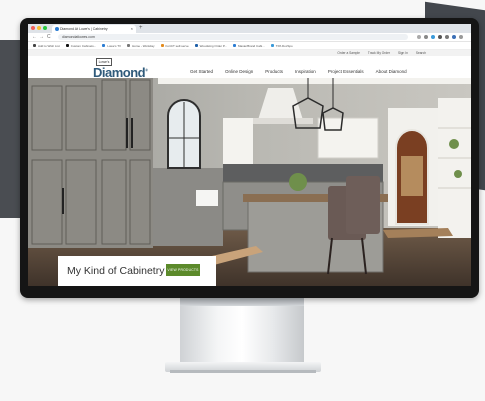 The image size is (485, 401). I want to click on nav-project-essentials: Project Essentials, so click(346, 71).